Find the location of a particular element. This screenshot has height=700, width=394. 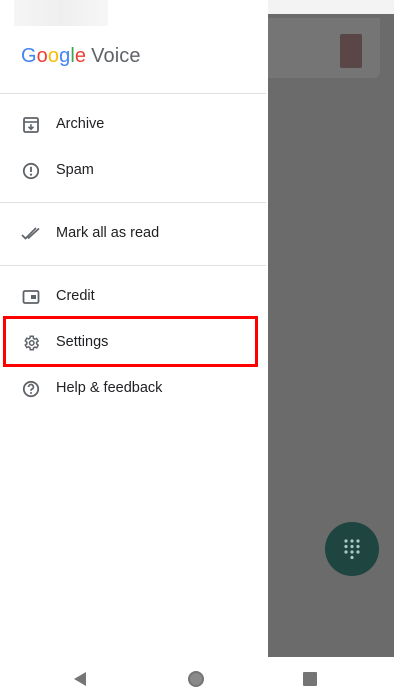

status-bar is located at coordinates (61, 13).